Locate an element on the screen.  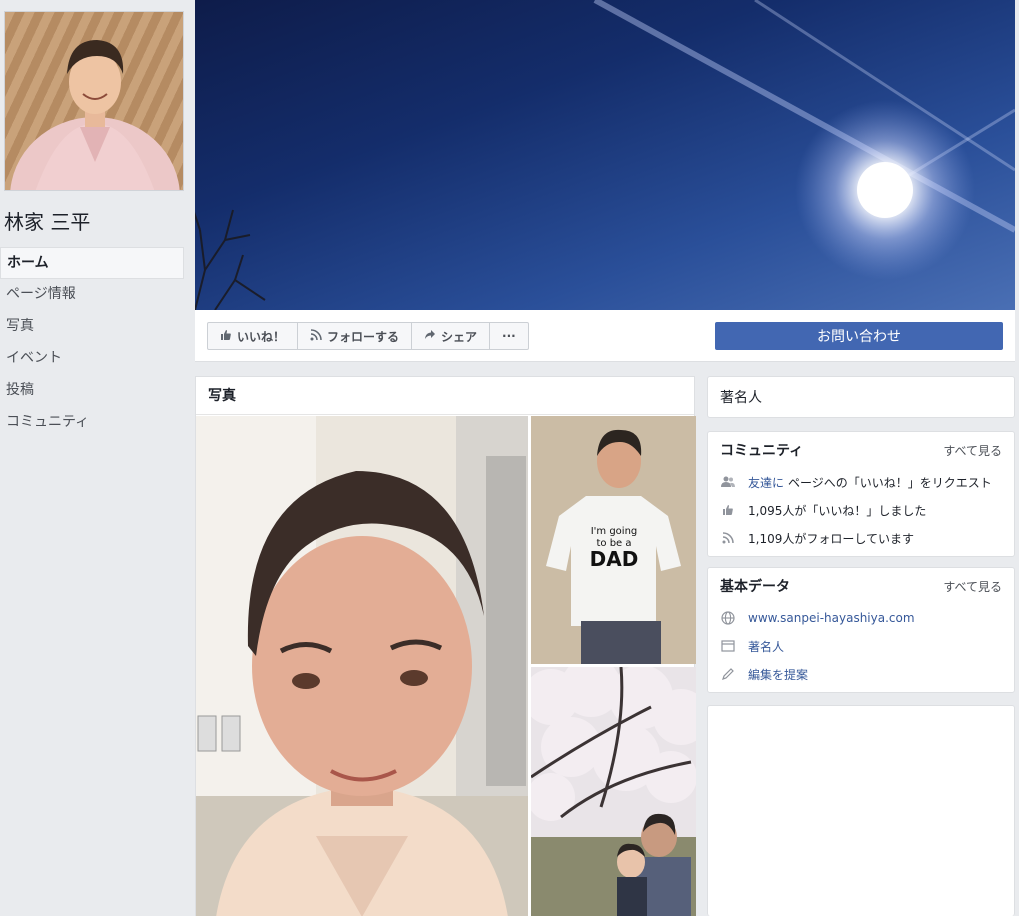
shirt-text-line-1: I'm going is located at coordinates (614, 531).